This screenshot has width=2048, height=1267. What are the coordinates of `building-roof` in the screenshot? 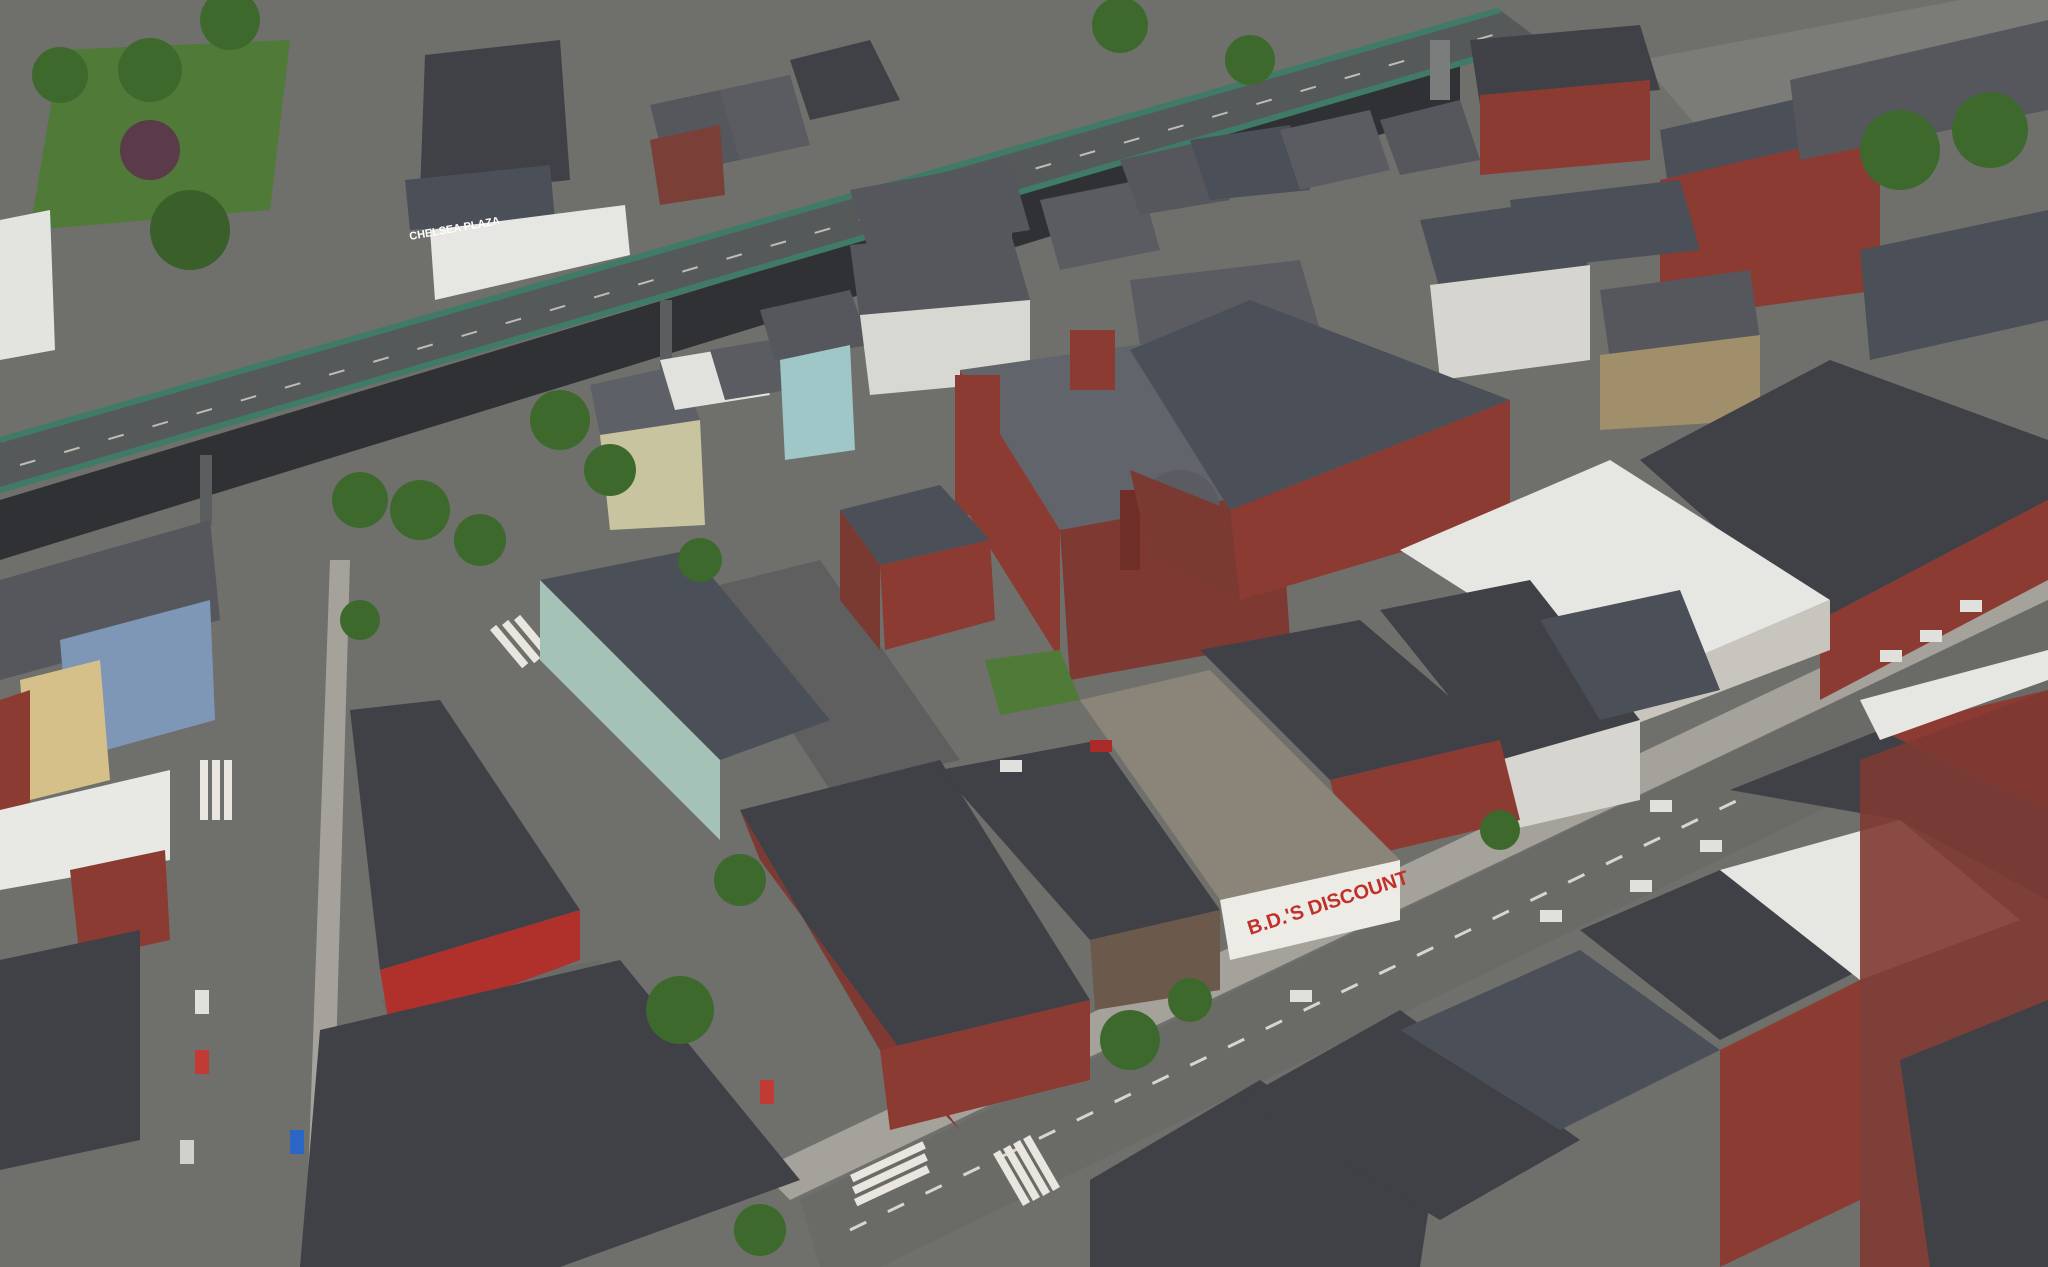 It's located at (27, 285).